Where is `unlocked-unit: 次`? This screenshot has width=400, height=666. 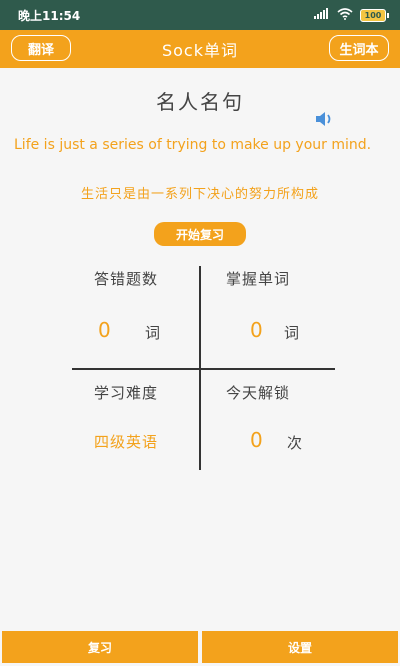
unlocked-unit: 次 is located at coordinates (295, 443).